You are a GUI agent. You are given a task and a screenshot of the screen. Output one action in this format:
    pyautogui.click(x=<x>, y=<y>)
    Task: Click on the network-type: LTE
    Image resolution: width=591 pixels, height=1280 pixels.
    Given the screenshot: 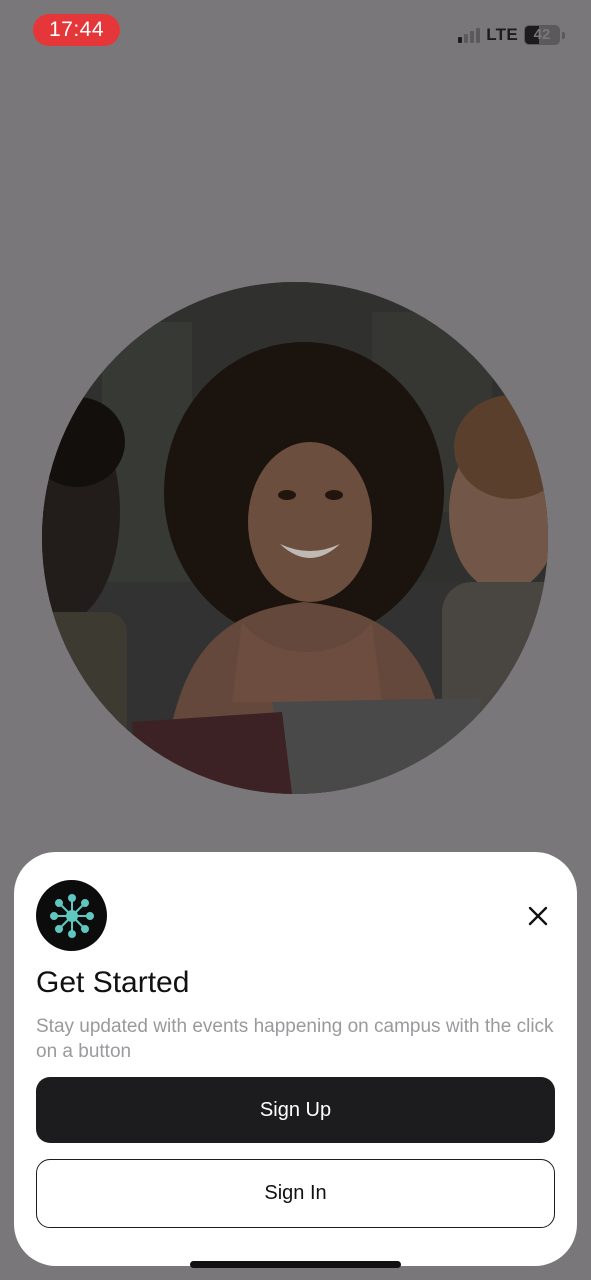 What is the action you would take?
    pyautogui.click(x=502, y=34)
    